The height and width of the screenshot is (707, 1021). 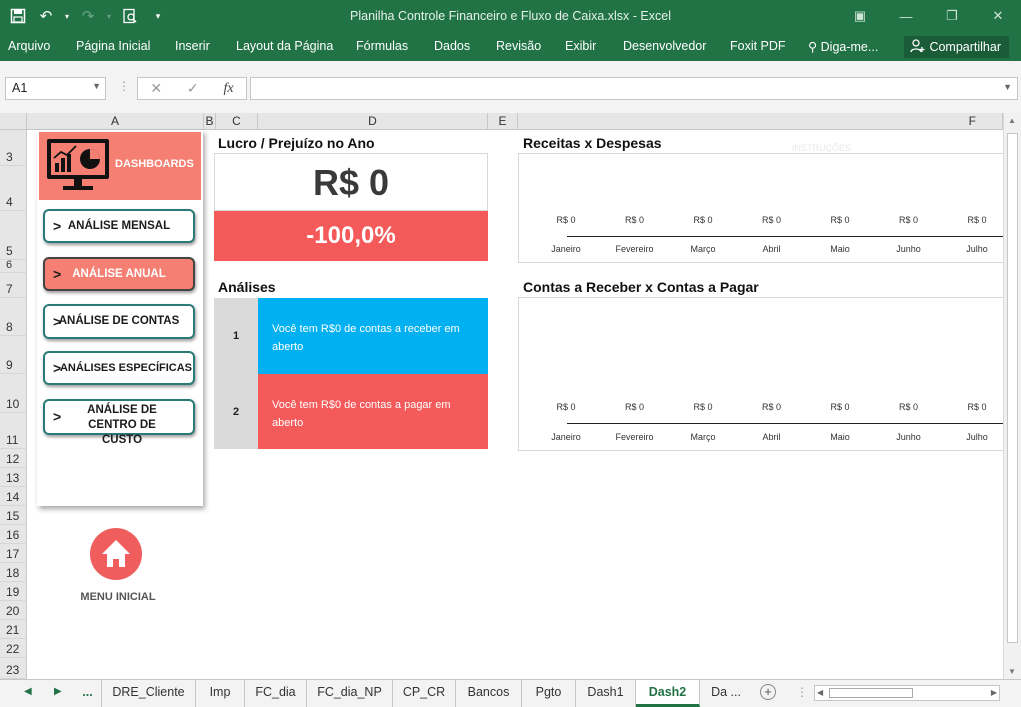 What do you see at coordinates (906, 16) in the screenshot?
I see `minimize-icon: —` at bounding box center [906, 16].